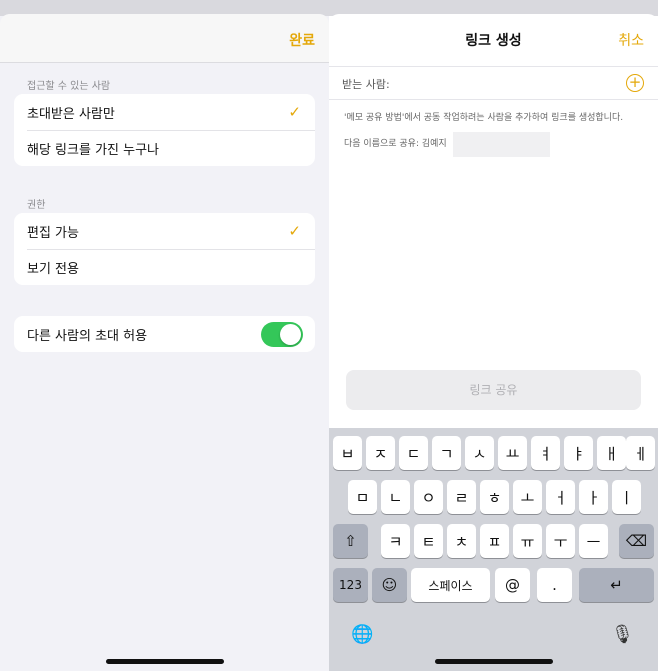 This screenshot has height=671, width=658. Describe the element at coordinates (53, 269) in the screenshot. I see `permission-option-label: 보기 전용` at that location.